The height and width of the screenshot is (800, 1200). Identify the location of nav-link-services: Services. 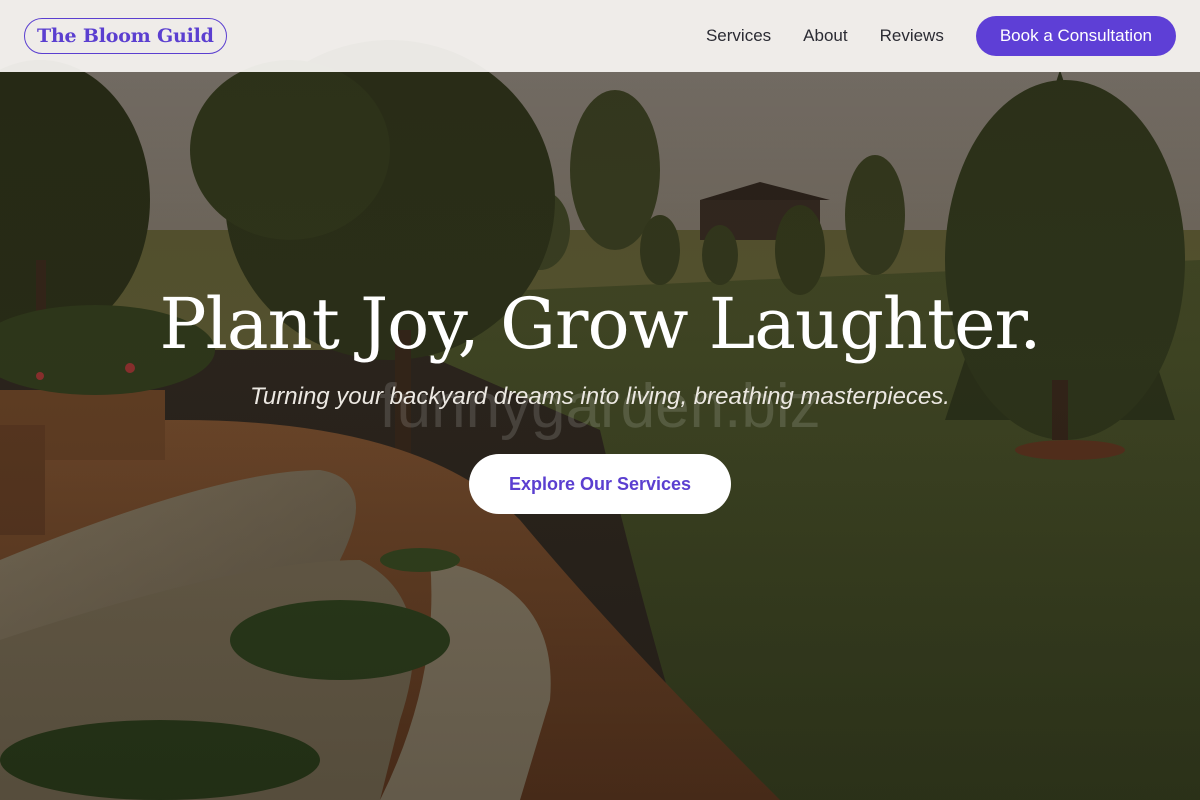
(738, 36).